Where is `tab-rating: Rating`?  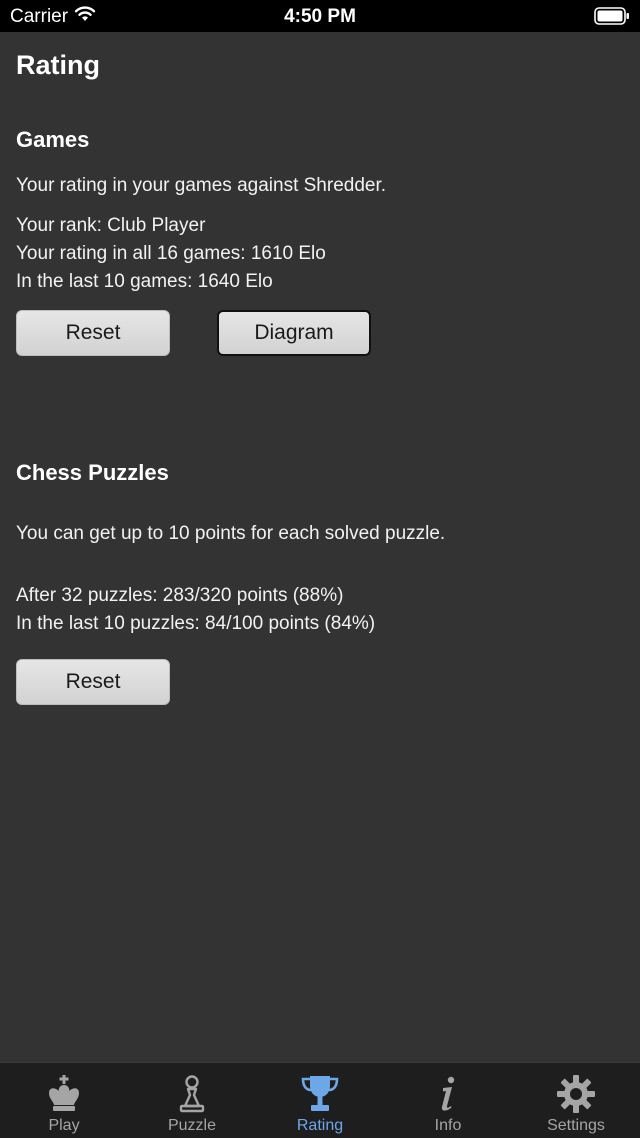
tab-rating: Rating is located at coordinates (320, 1100).